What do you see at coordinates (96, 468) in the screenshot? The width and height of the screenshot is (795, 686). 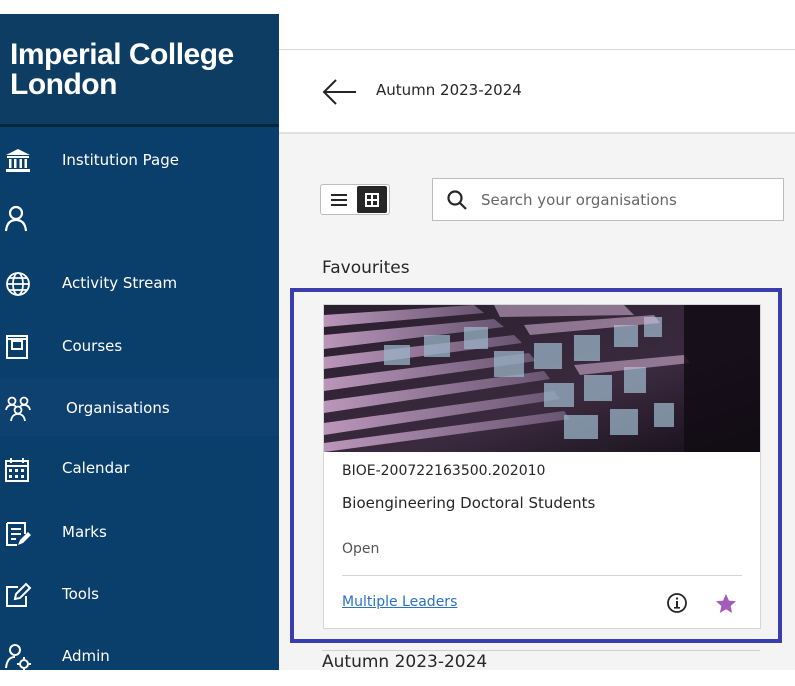 I see `sidebar-item-label: Calendar` at bounding box center [96, 468].